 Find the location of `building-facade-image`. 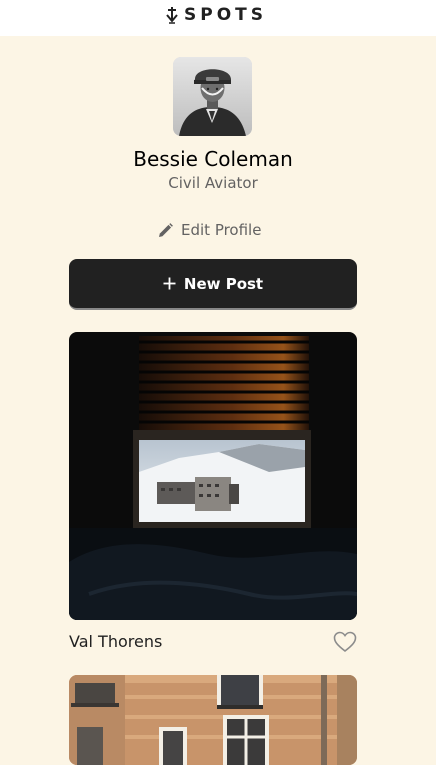

building-facade-image is located at coordinates (213, 720).